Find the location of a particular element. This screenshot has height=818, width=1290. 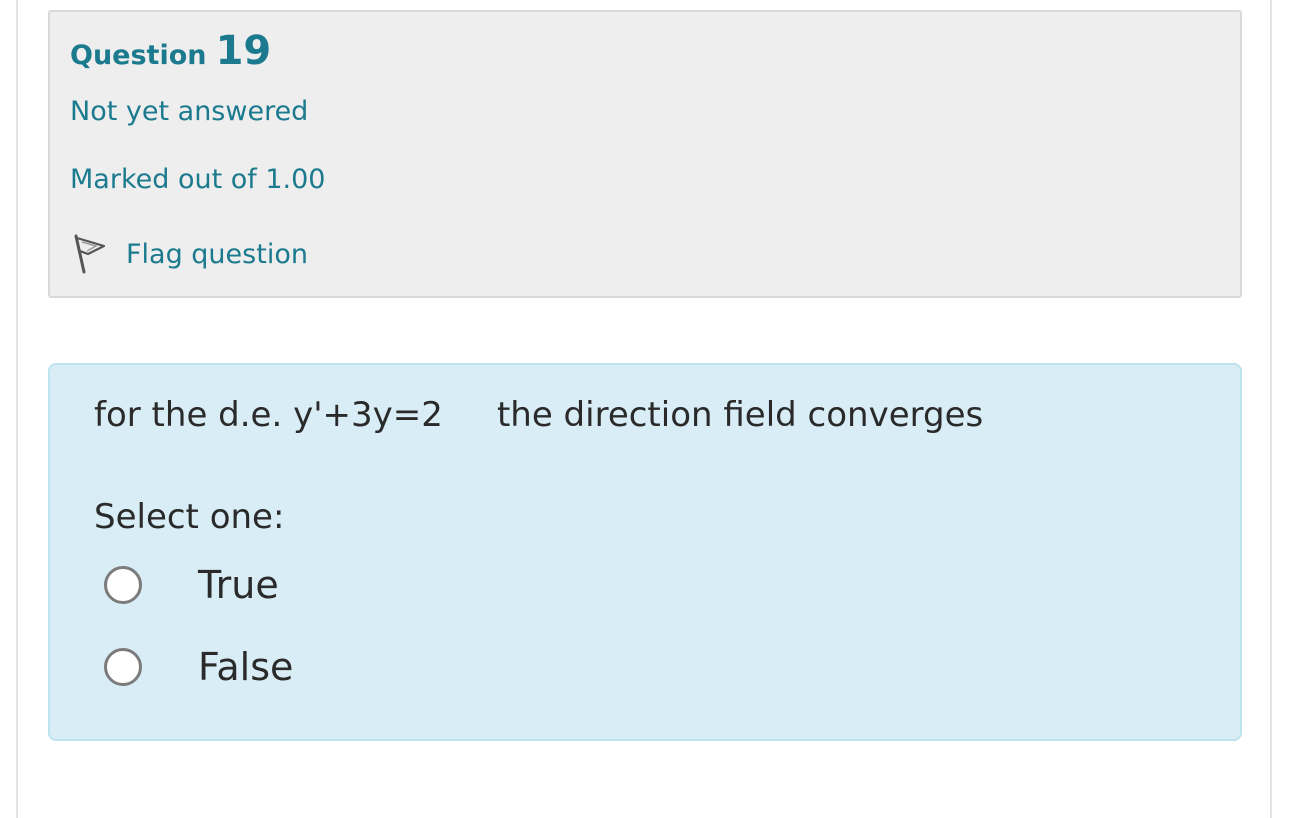

answer-option-false: False is located at coordinates (198, 667).